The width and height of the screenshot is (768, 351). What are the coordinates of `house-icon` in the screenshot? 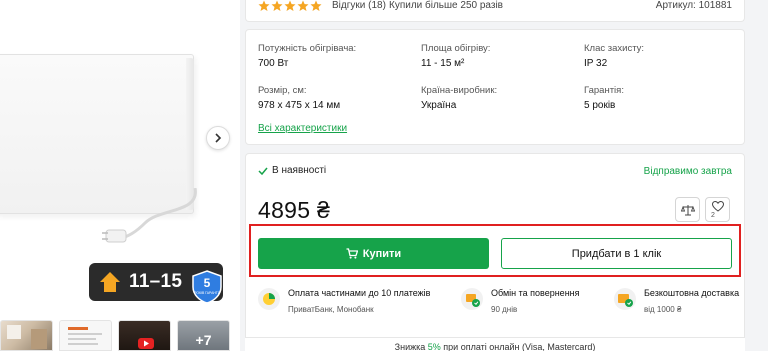 It's located at (110, 282).